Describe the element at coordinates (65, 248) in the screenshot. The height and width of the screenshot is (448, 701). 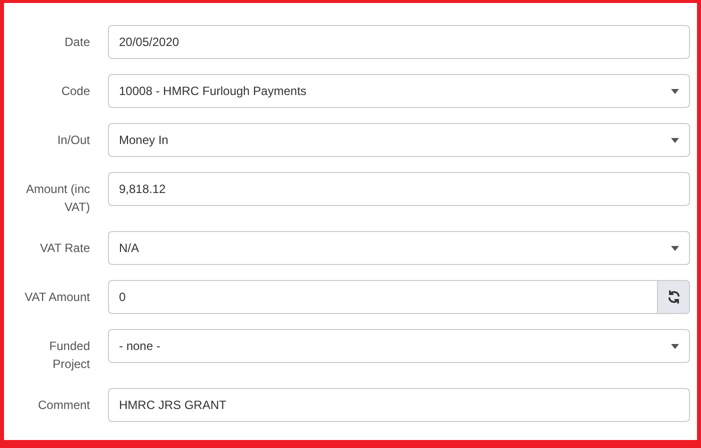
I see `field-label: VAT Rate` at that location.